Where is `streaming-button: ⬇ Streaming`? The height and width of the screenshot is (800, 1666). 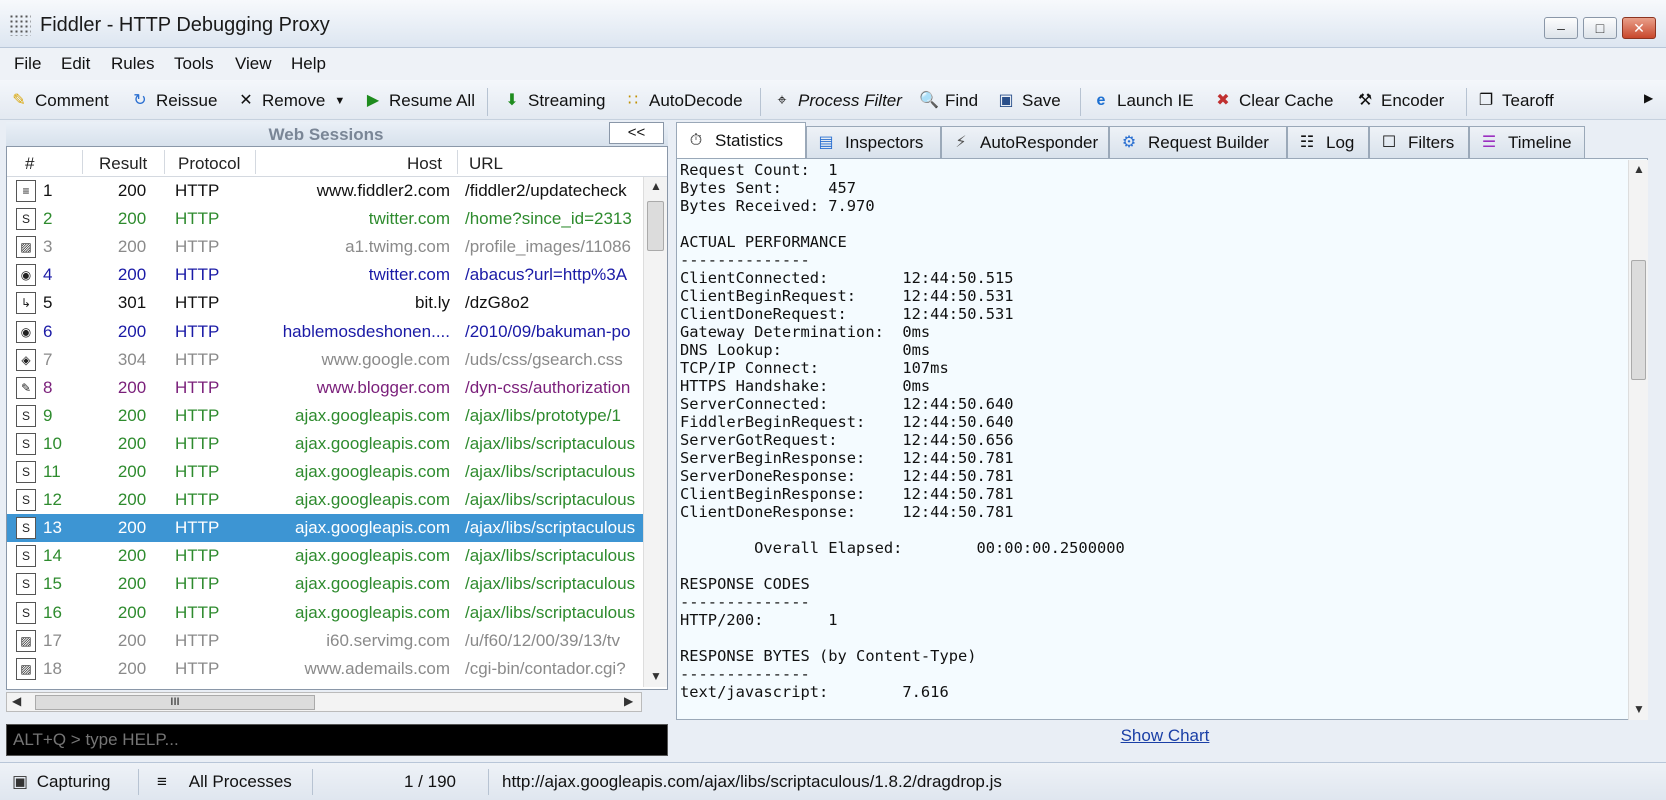
streaming-button: ⬇ Streaming is located at coordinates (553, 101).